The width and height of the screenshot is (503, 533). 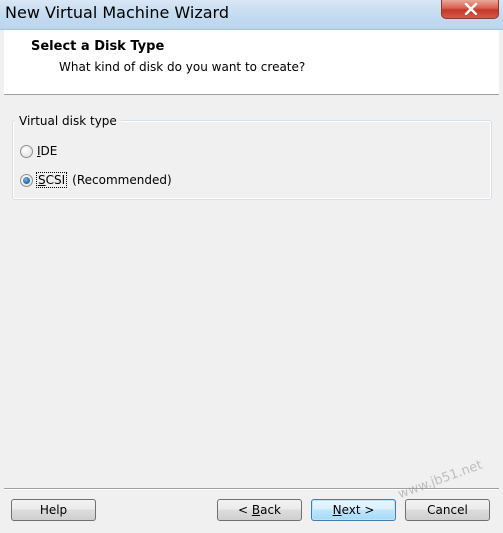 What do you see at coordinates (26, 180) in the screenshot?
I see `radio-checked-icon` at bounding box center [26, 180].